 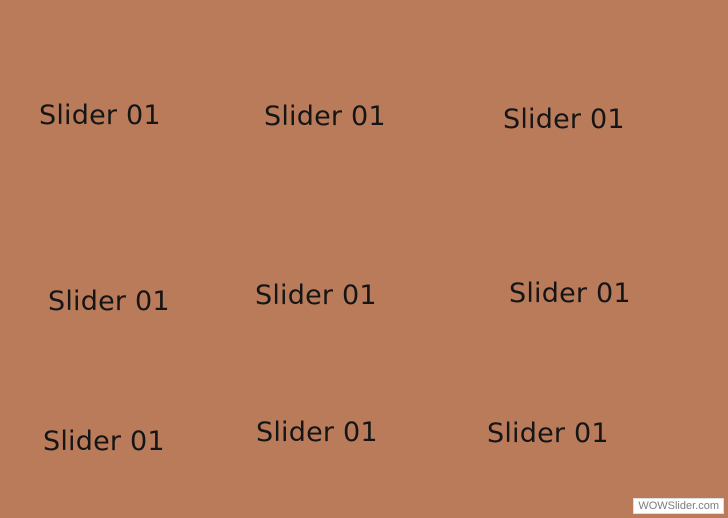 What do you see at coordinates (316, 295) in the screenshot?
I see `slider-label-5: Slider 01` at bounding box center [316, 295].